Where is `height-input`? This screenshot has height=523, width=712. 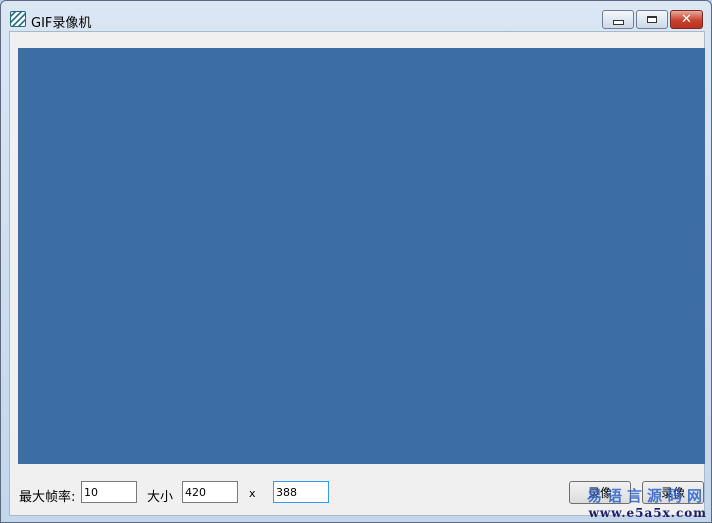 height-input is located at coordinates (301, 492).